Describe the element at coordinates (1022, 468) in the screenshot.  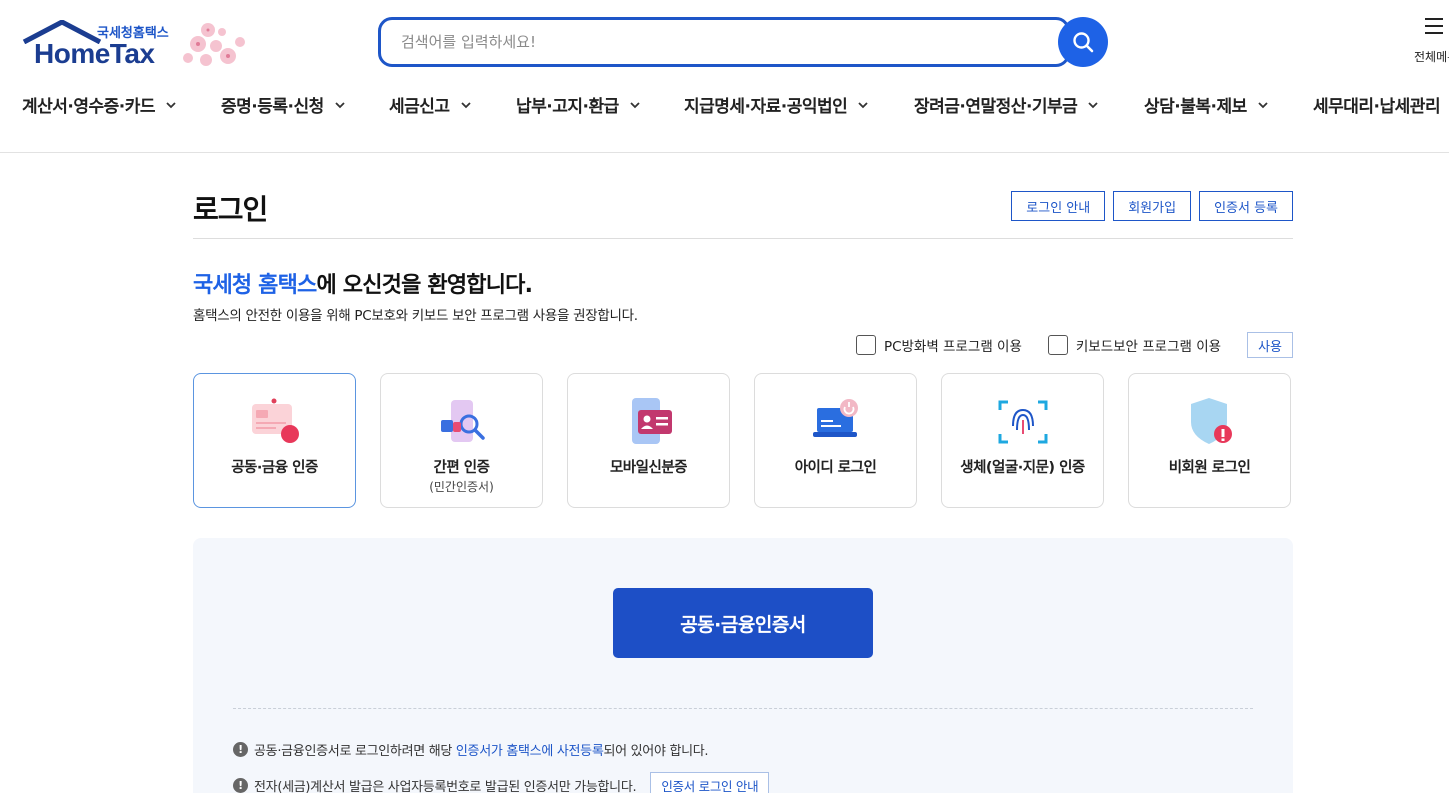
I see `card-label: 생체(얼굴·지문) 인증` at that location.